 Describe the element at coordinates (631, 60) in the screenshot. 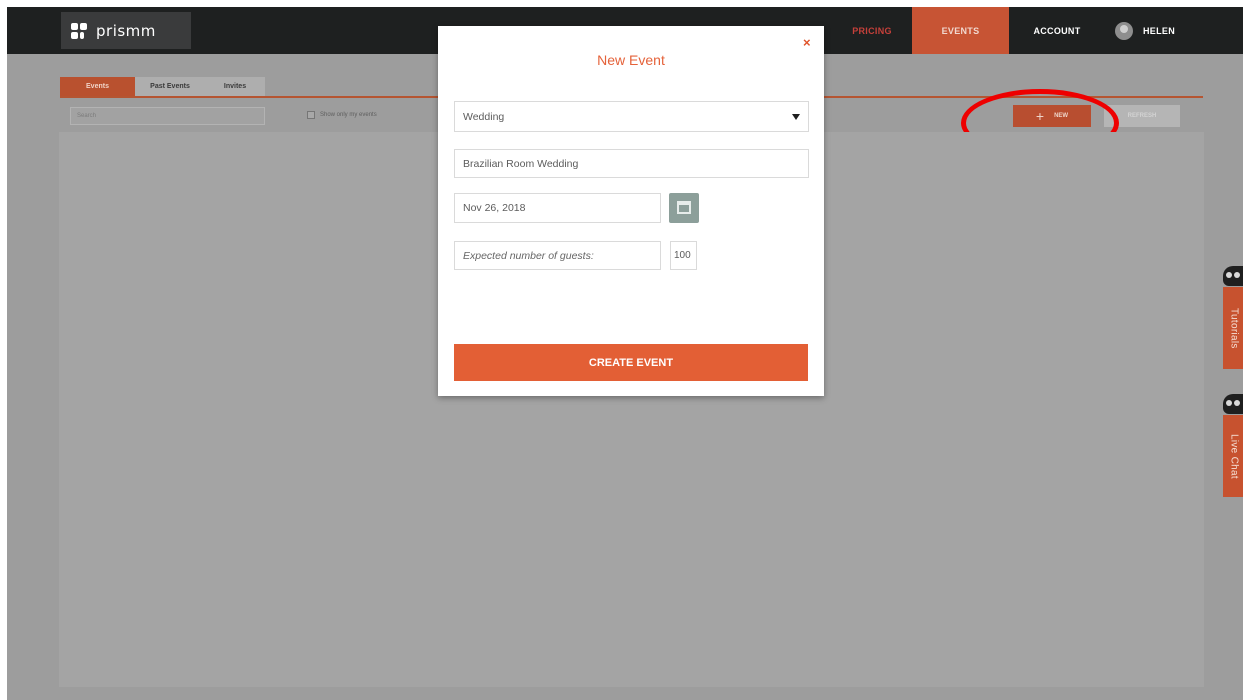

I see `modal-title: New Event` at that location.